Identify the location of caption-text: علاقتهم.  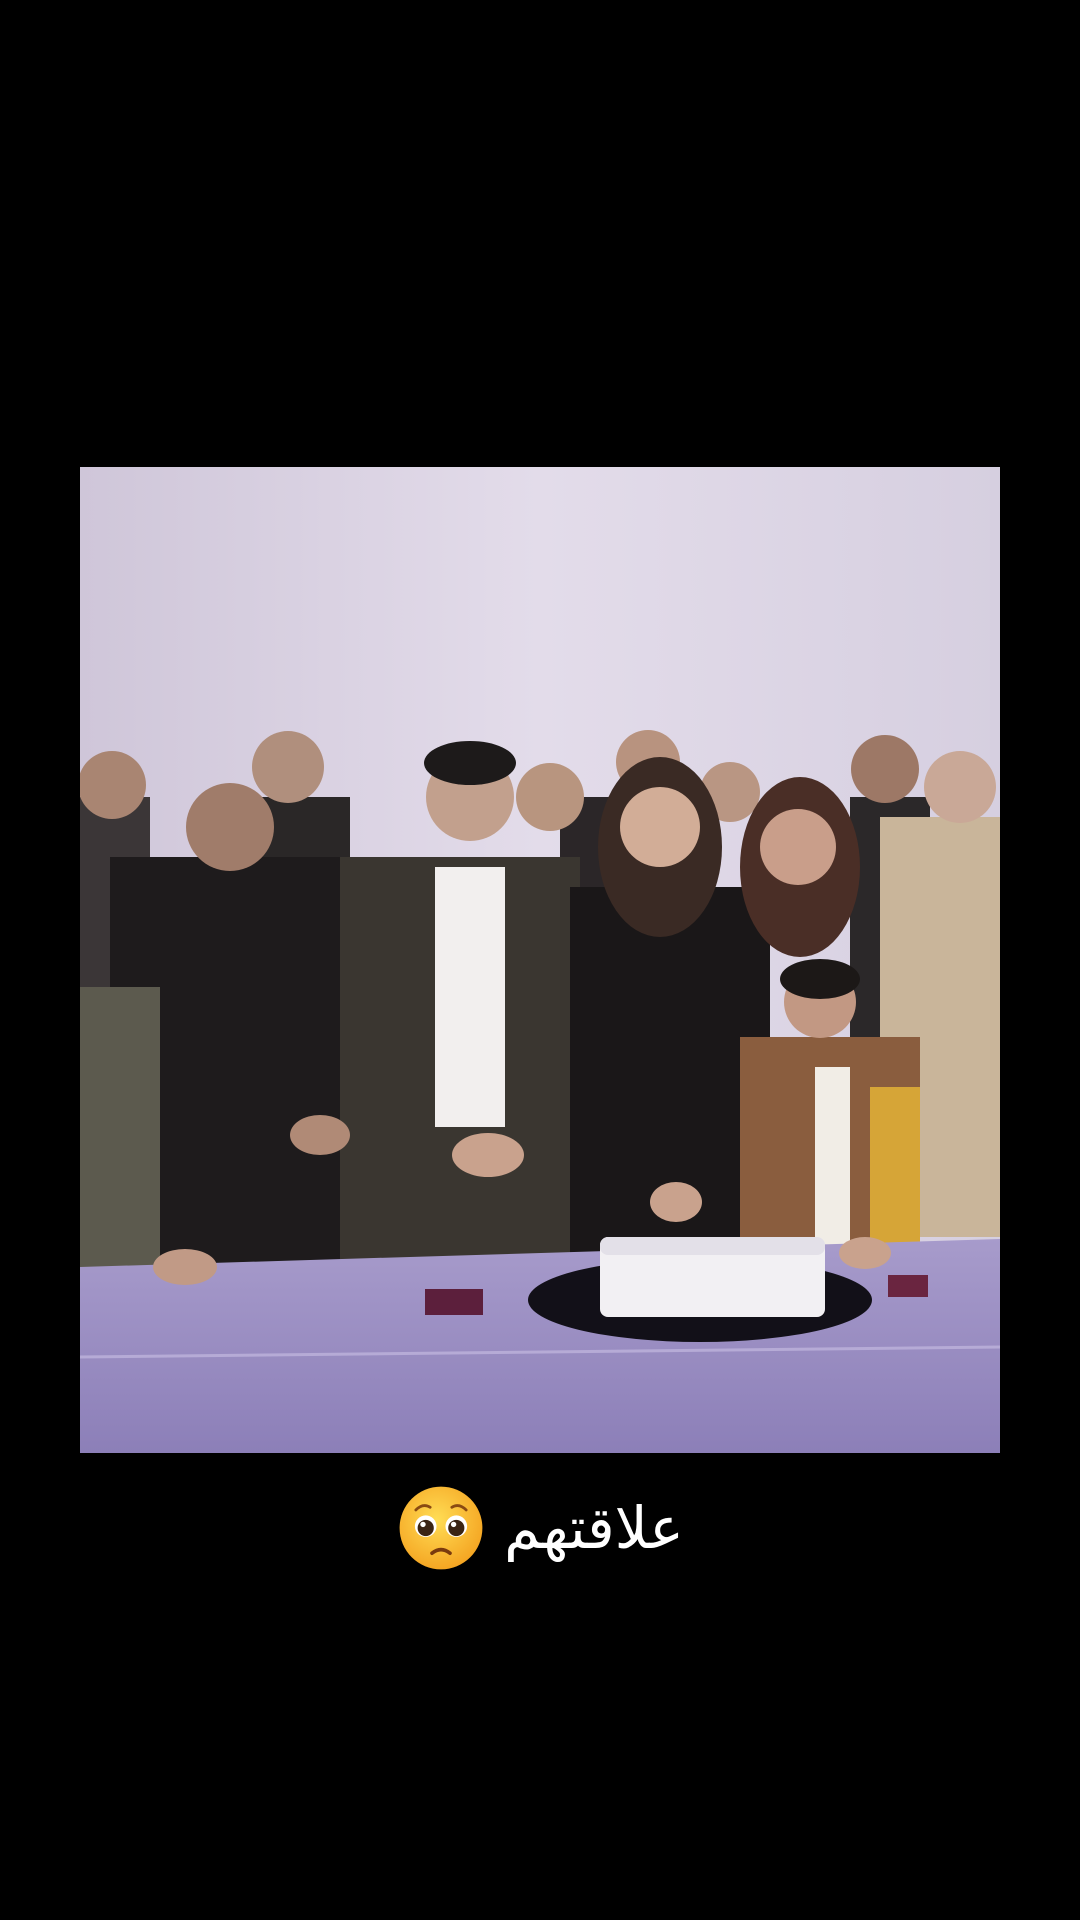
(594, 1528).